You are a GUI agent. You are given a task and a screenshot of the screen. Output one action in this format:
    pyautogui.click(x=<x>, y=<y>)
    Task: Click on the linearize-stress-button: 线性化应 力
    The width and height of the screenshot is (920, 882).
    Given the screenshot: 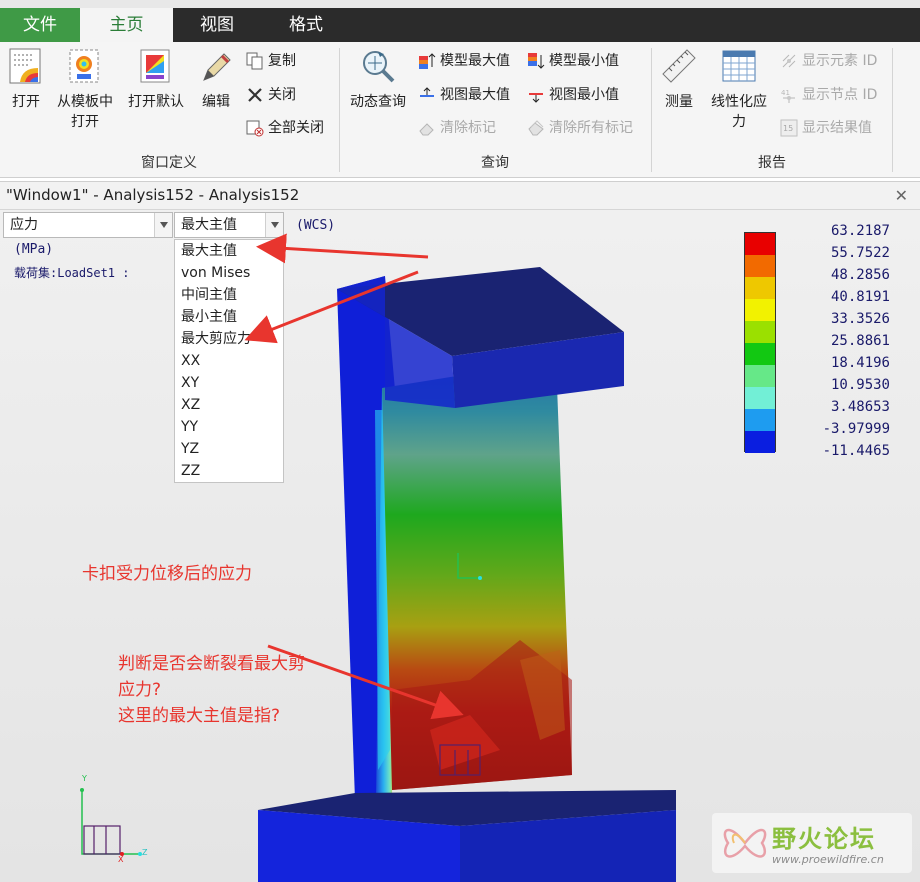 What is the action you would take?
    pyautogui.click(x=739, y=90)
    